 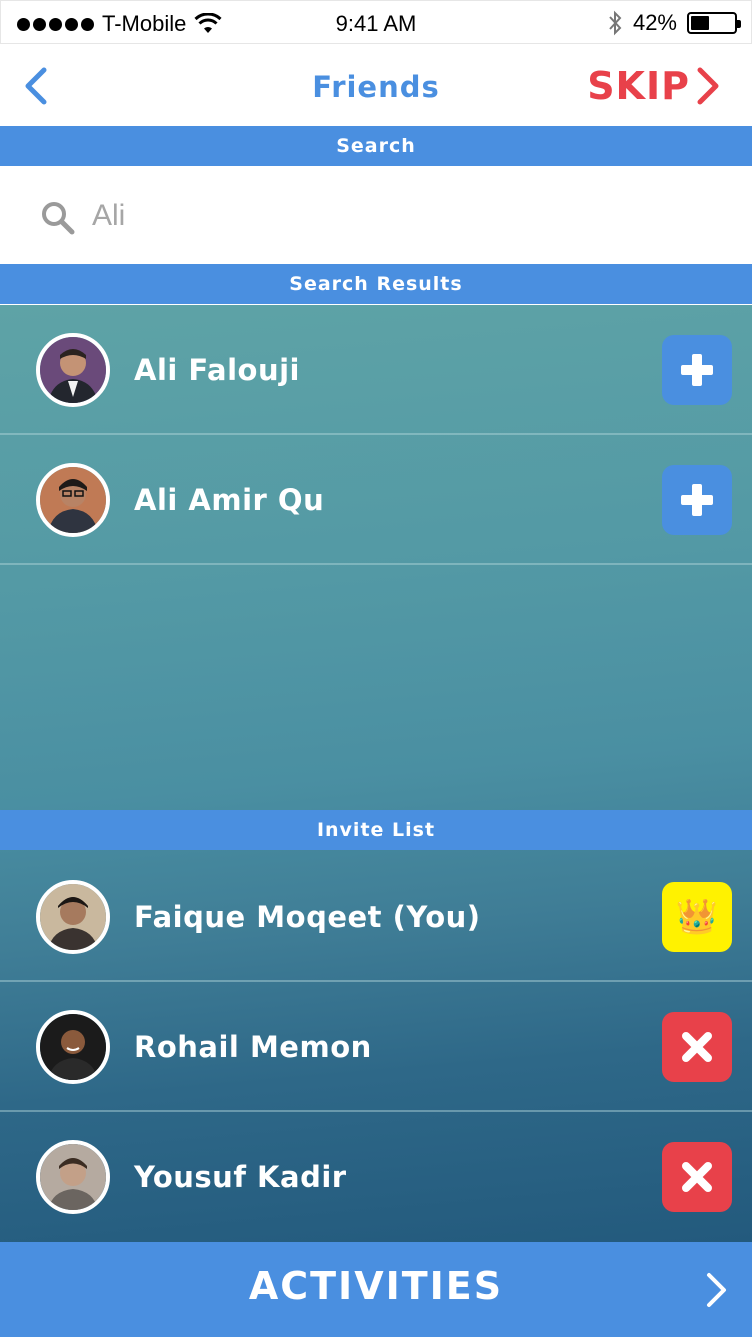 I want to click on nav-bar: Friends SKIP, so click(x=376, y=85).